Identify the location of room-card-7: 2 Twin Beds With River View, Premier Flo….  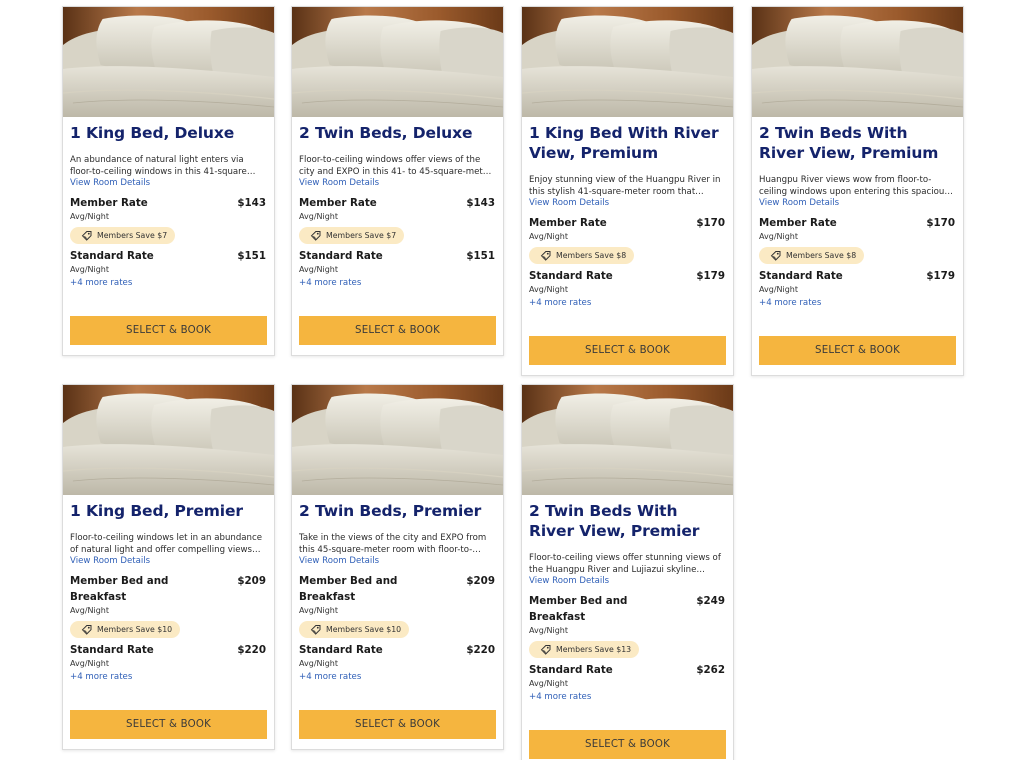
(627, 572).